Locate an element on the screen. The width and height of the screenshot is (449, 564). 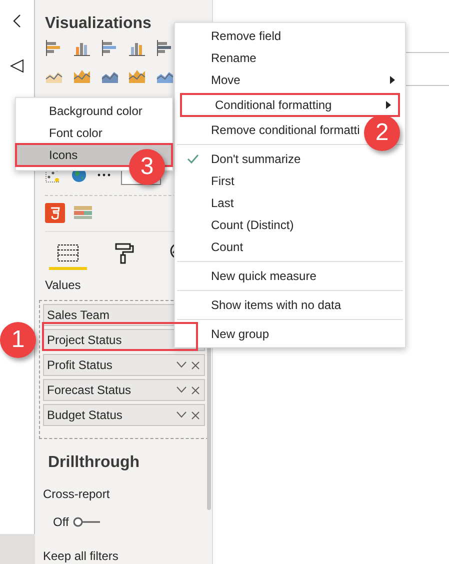
option-label: Keep all filters is located at coordinates (81, 556).